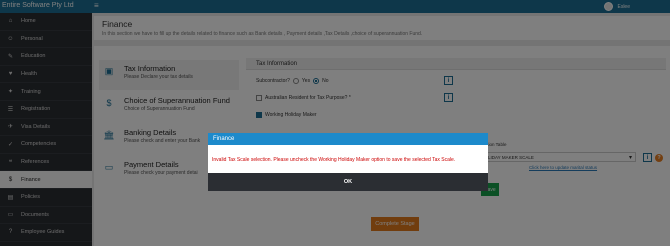  I want to click on modal-title: Finance, so click(224, 139).